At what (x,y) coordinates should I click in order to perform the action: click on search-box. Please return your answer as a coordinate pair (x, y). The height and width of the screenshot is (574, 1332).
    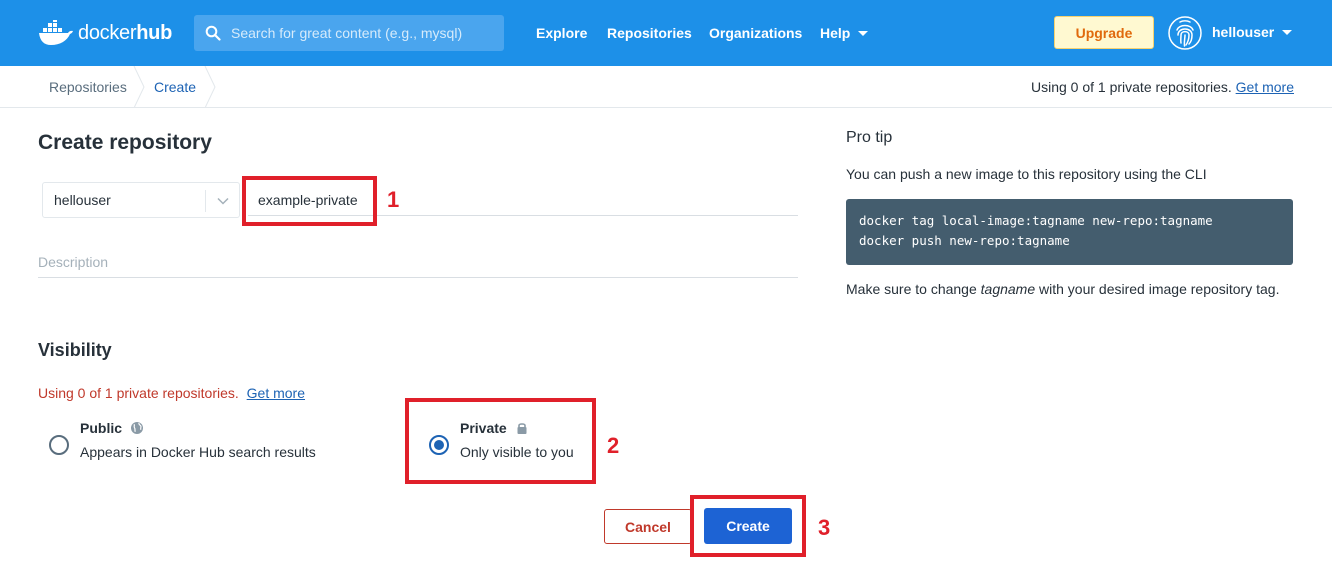
    Looking at the image, I should click on (349, 33).